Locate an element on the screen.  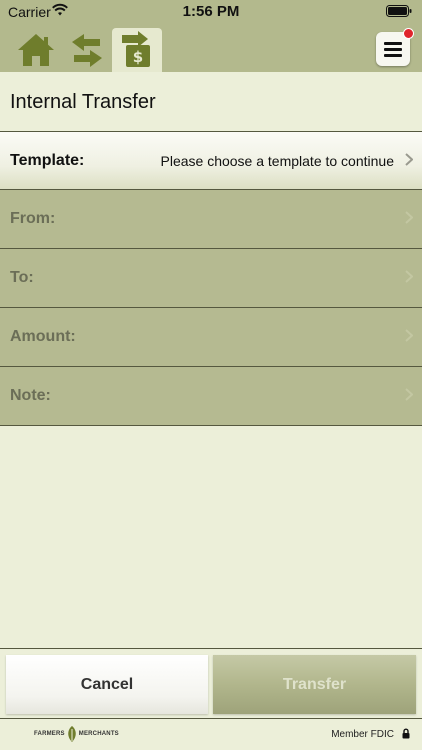
transfer-arrows-icon is located at coordinates (87, 50).